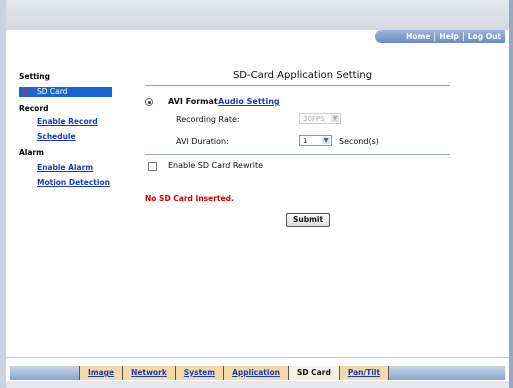 Image resolution: width=513 pixels, height=388 pixels. Describe the element at coordinates (3, 194) in the screenshot. I see `left-frame-border` at that location.